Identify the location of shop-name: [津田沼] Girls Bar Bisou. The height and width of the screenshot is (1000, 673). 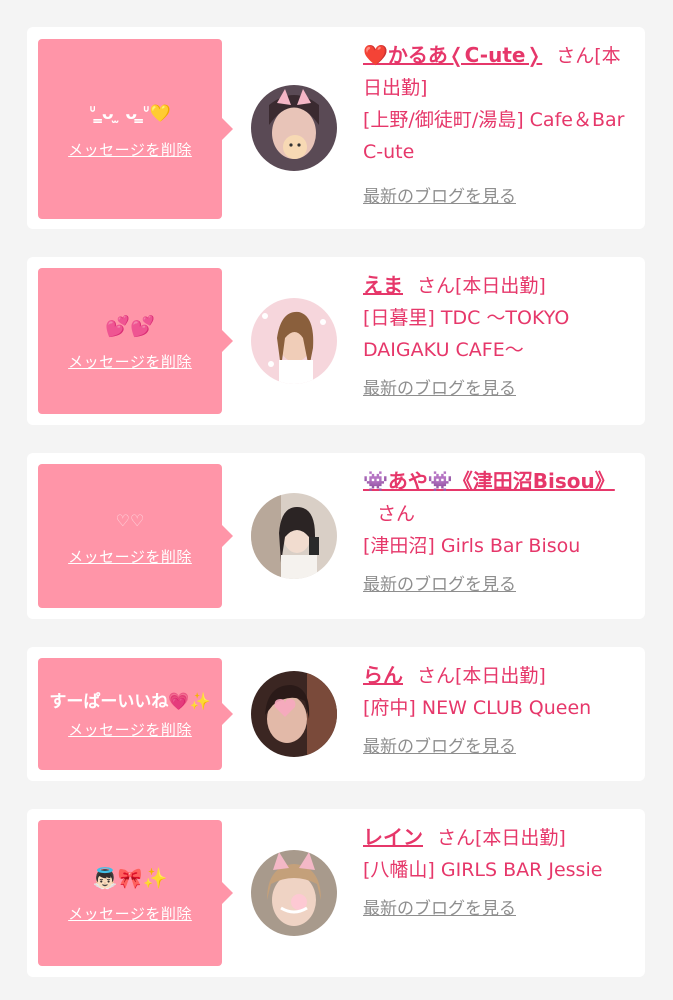
(472, 546).